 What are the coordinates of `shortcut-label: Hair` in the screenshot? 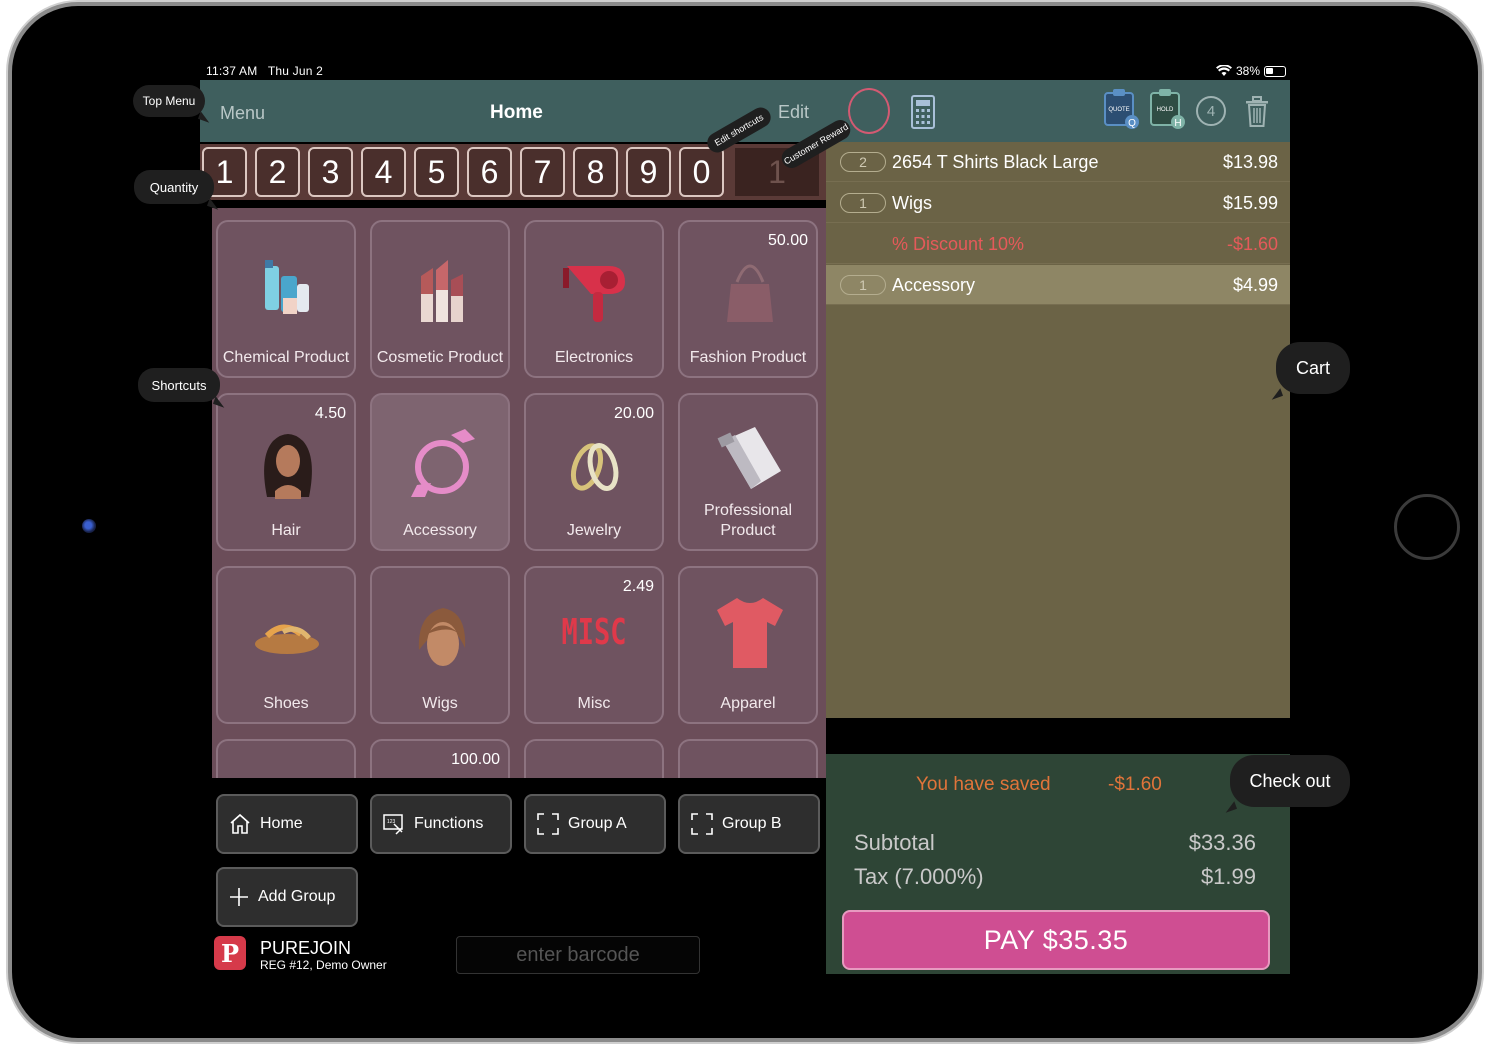 It's located at (286, 530).